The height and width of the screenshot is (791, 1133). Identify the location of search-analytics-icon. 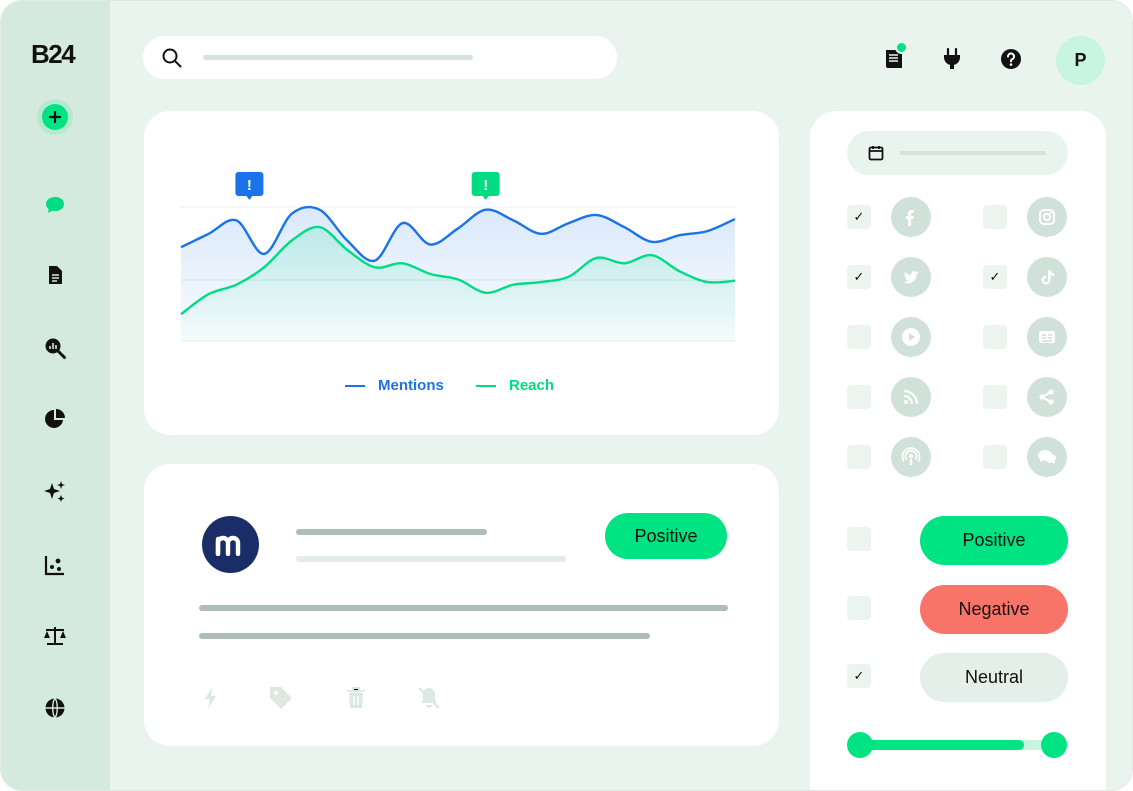
(55, 348).